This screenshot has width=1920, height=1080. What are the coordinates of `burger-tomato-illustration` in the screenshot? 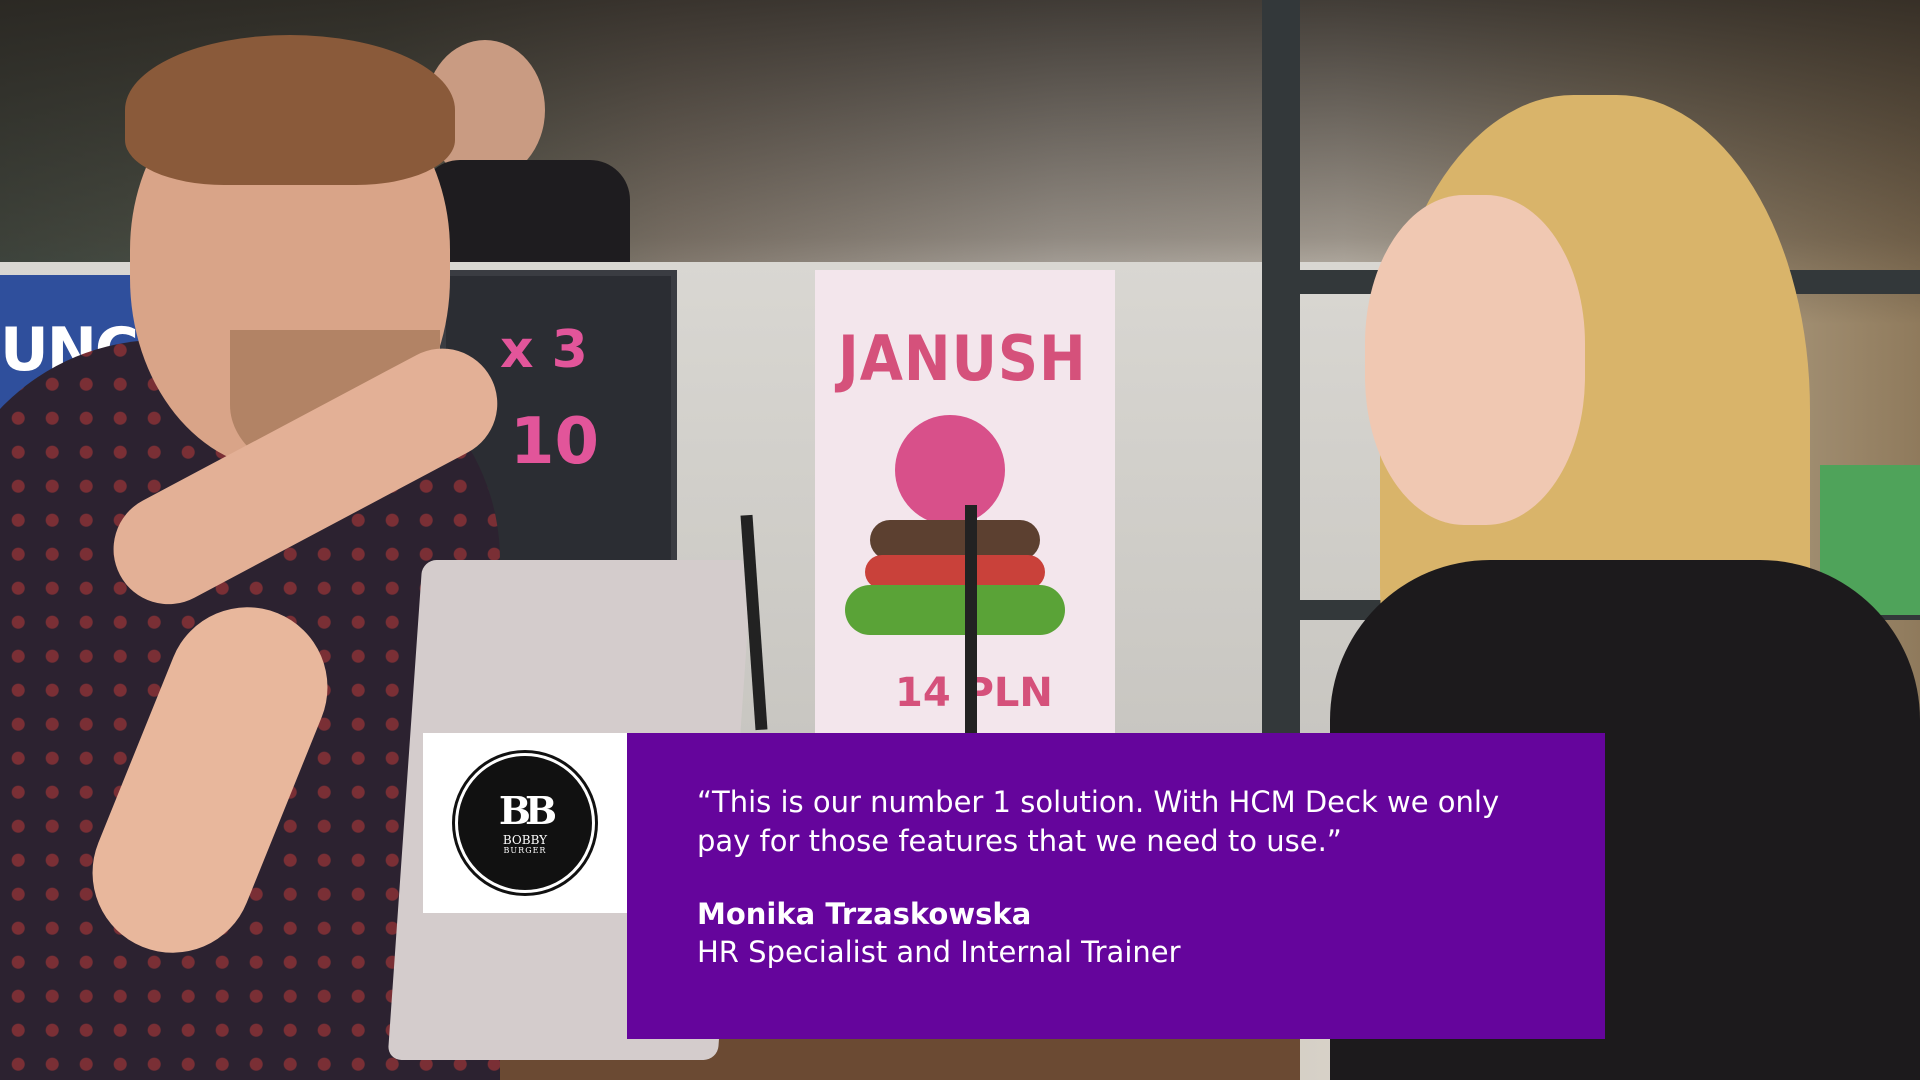 It's located at (955, 572).